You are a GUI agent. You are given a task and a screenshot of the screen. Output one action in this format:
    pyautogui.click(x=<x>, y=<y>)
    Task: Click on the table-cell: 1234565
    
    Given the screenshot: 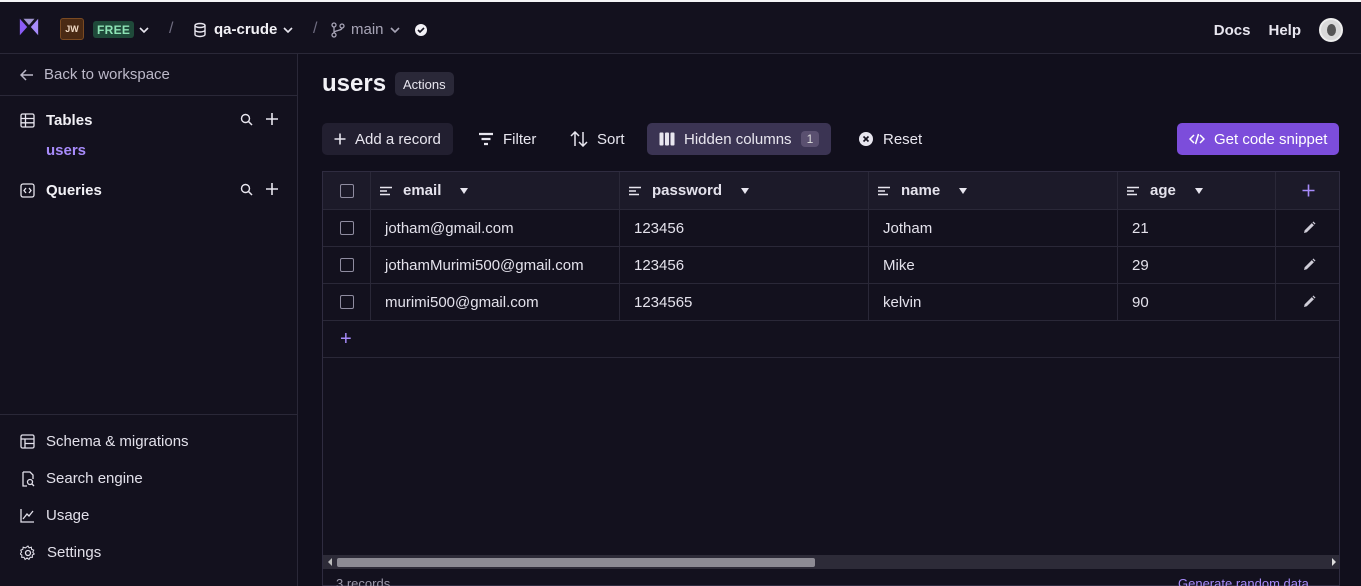 What is the action you would take?
    pyautogui.click(x=744, y=302)
    